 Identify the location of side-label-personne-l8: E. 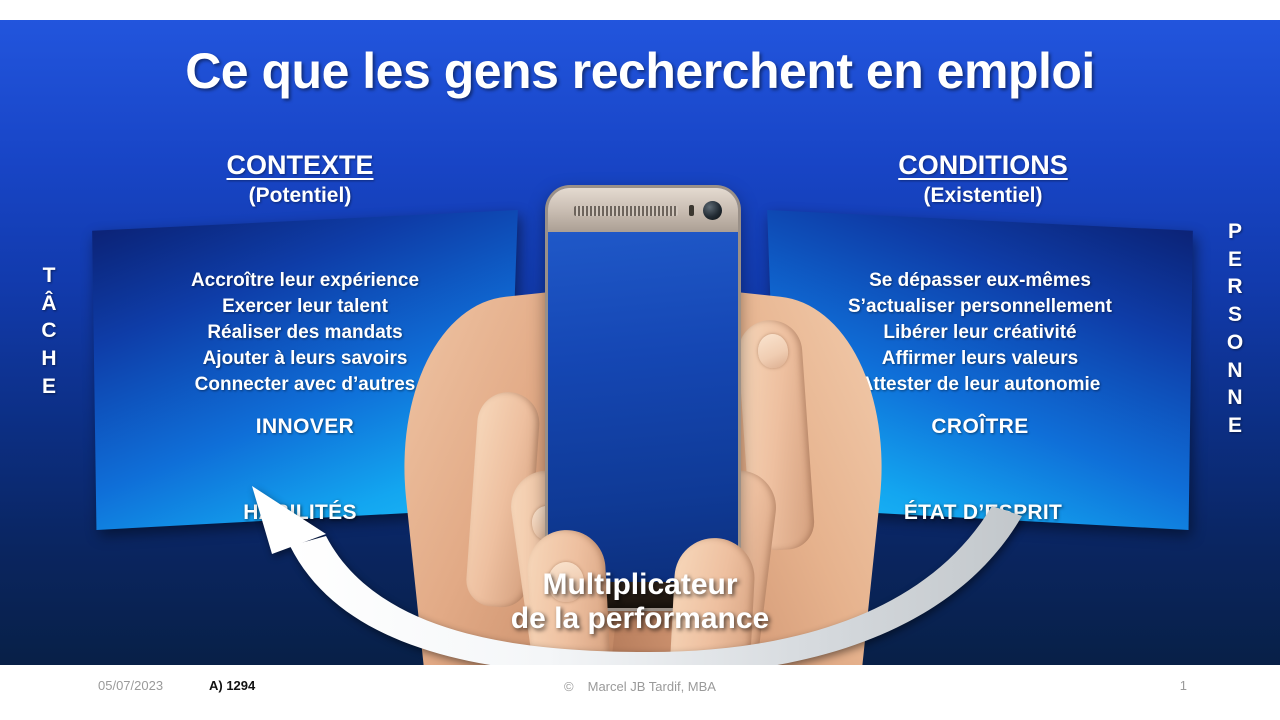
(1234, 426).